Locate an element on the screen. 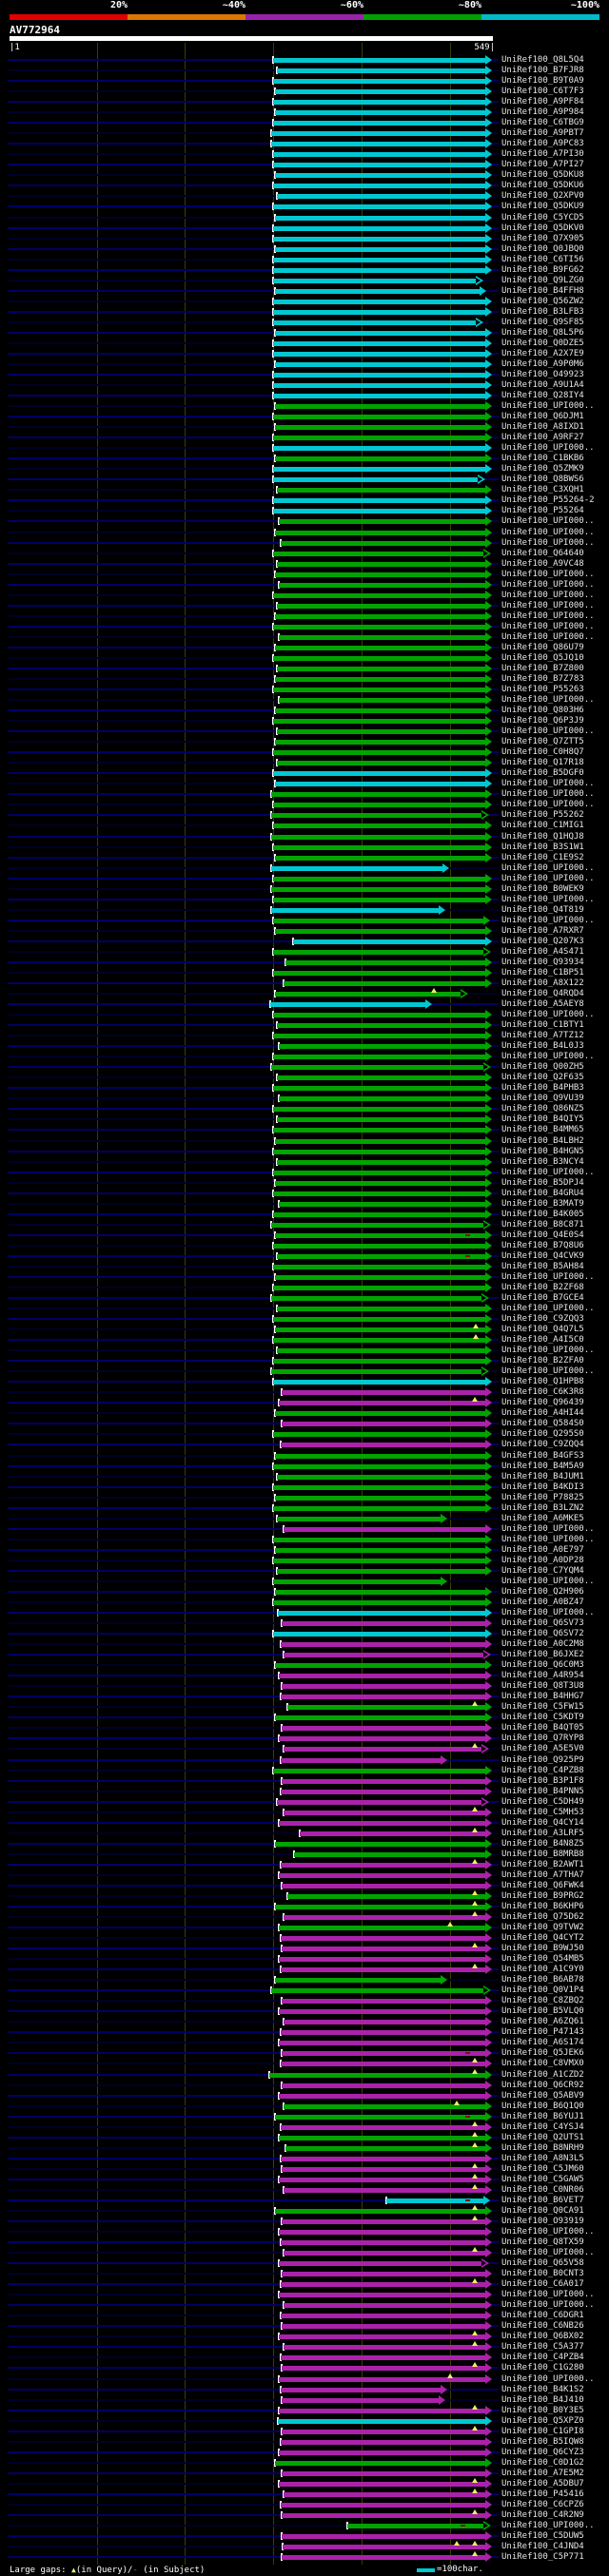  hit-label: UniRef100_B3LFB3 is located at coordinates (542, 312).